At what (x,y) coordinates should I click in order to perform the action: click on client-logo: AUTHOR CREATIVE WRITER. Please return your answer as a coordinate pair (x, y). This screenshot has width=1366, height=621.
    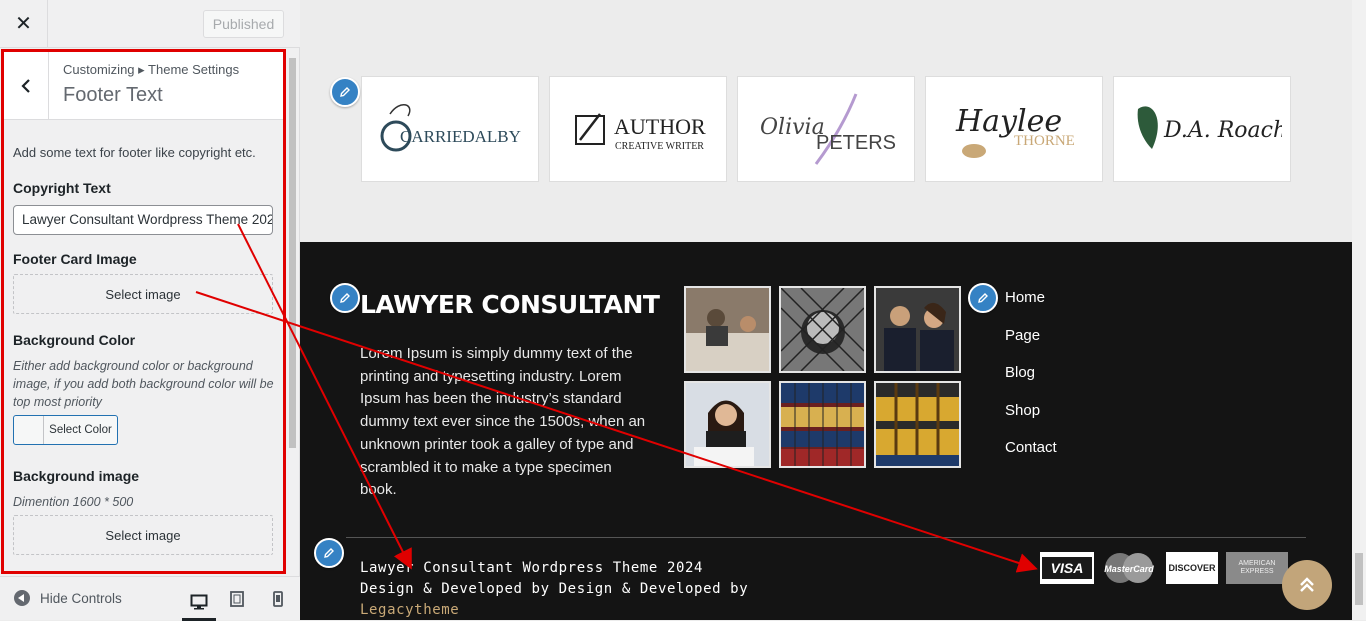
    Looking at the image, I should click on (638, 129).